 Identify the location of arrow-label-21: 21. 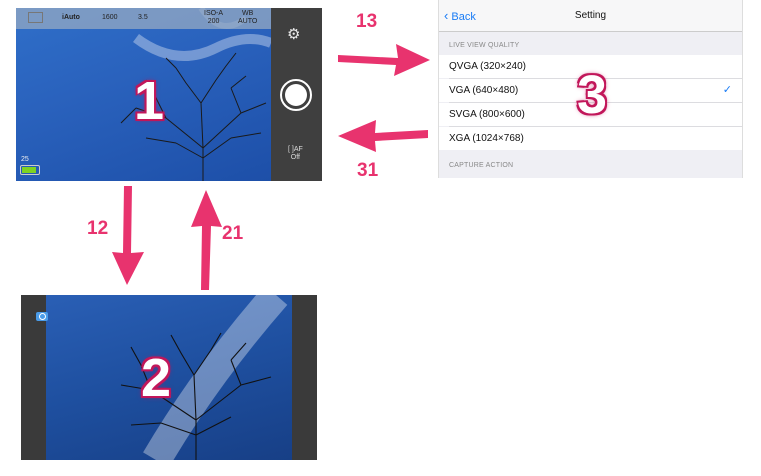
(233, 233).